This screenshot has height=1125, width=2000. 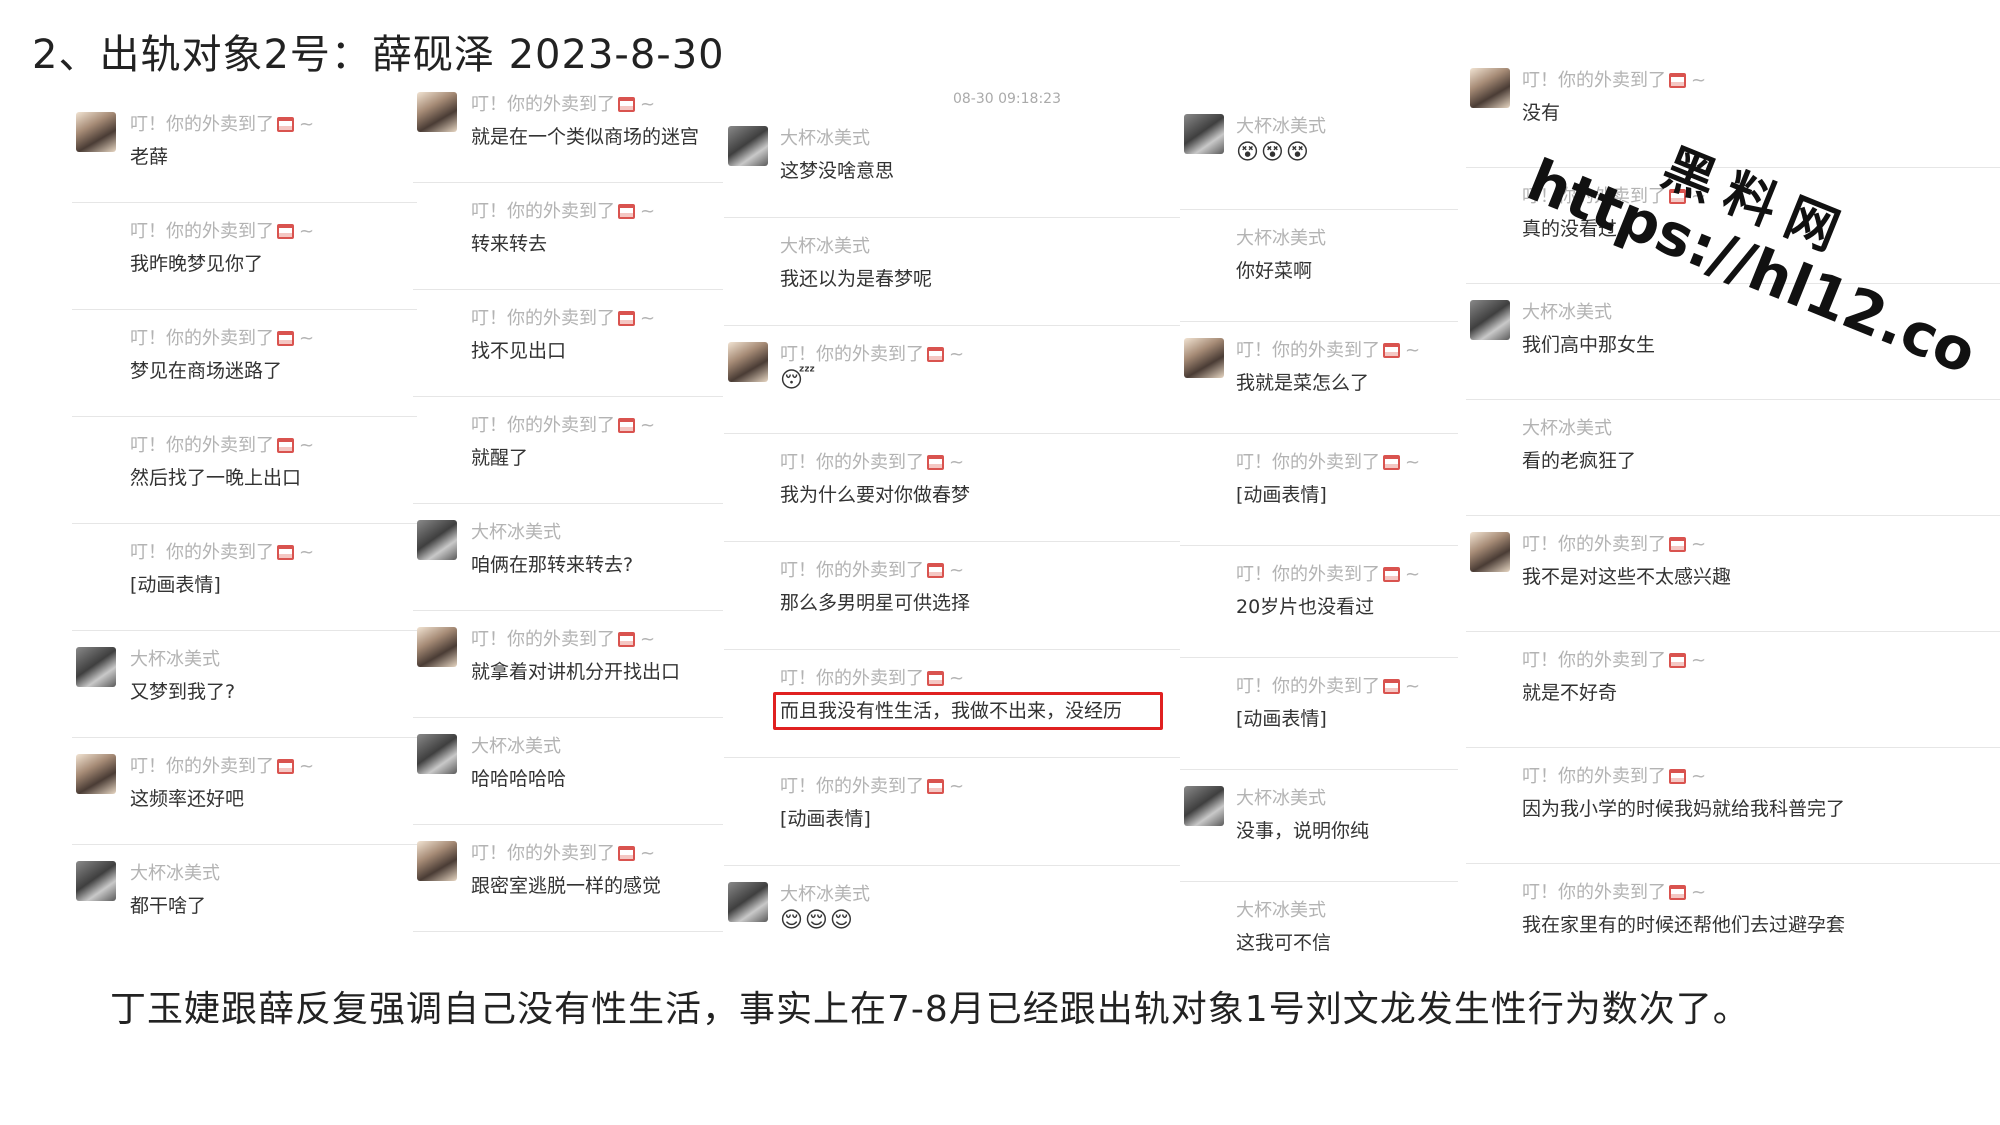 What do you see at coordinates (244, 149) in the screenshot?
I see `list-item: 叮！你的外卖到了 ~ 老薛` at bounding box center [244, 149].